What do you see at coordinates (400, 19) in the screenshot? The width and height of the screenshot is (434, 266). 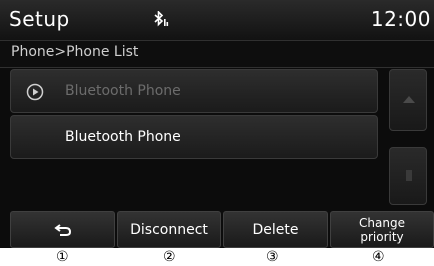 I see `clock: 12:00` at bounding box center [400, 19].